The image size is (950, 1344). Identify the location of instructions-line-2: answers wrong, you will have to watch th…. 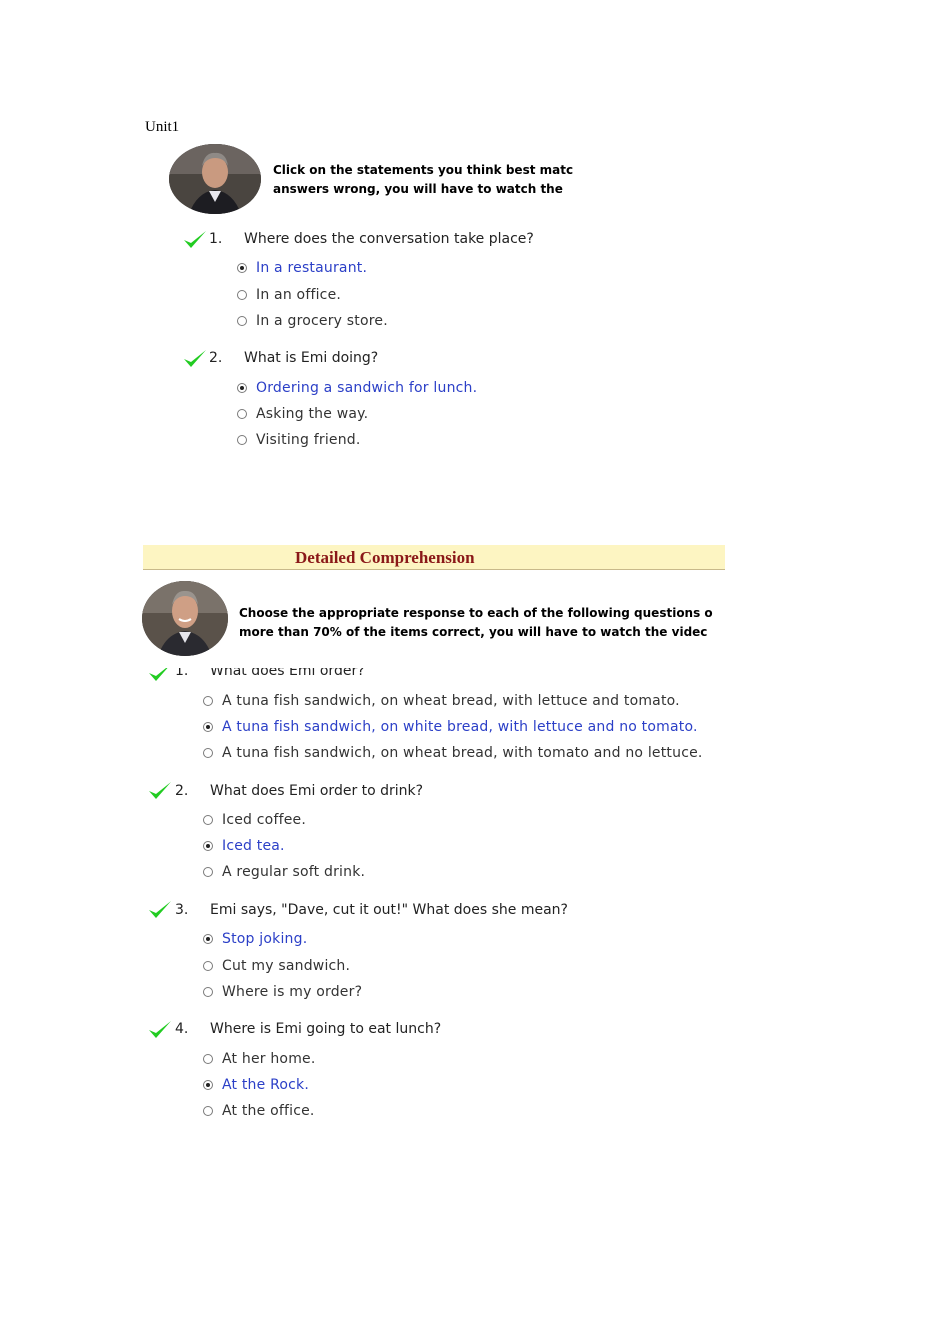
(418, 189).